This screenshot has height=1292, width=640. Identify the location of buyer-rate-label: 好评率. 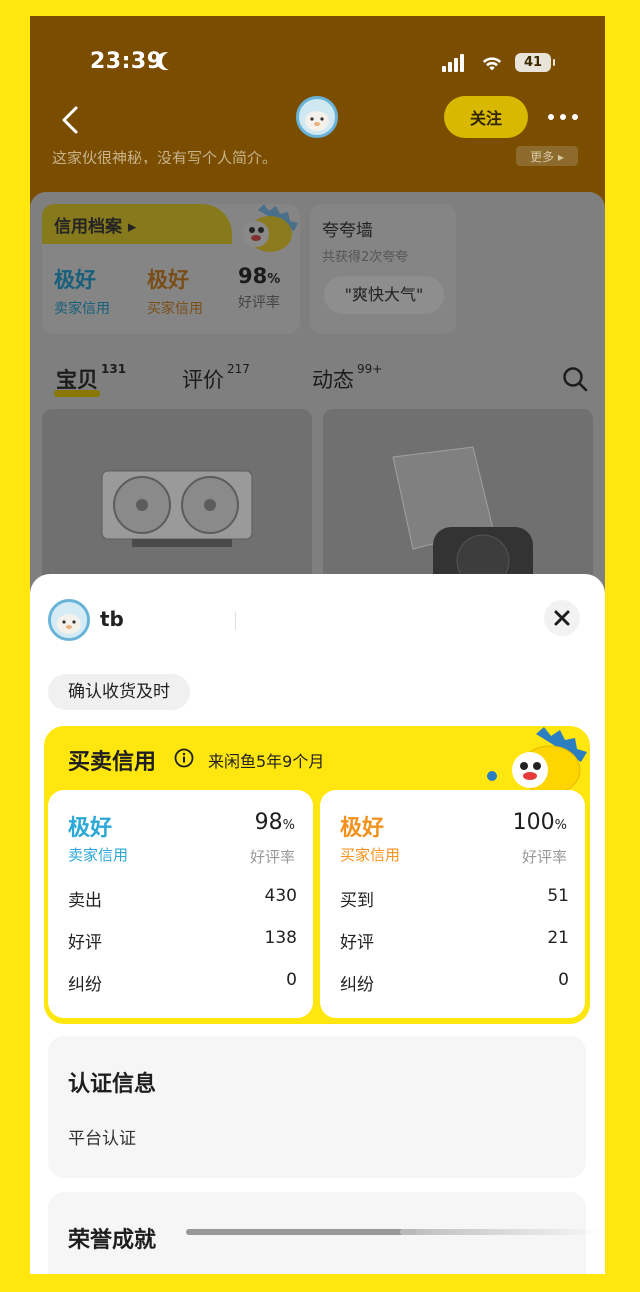
(544, 857).